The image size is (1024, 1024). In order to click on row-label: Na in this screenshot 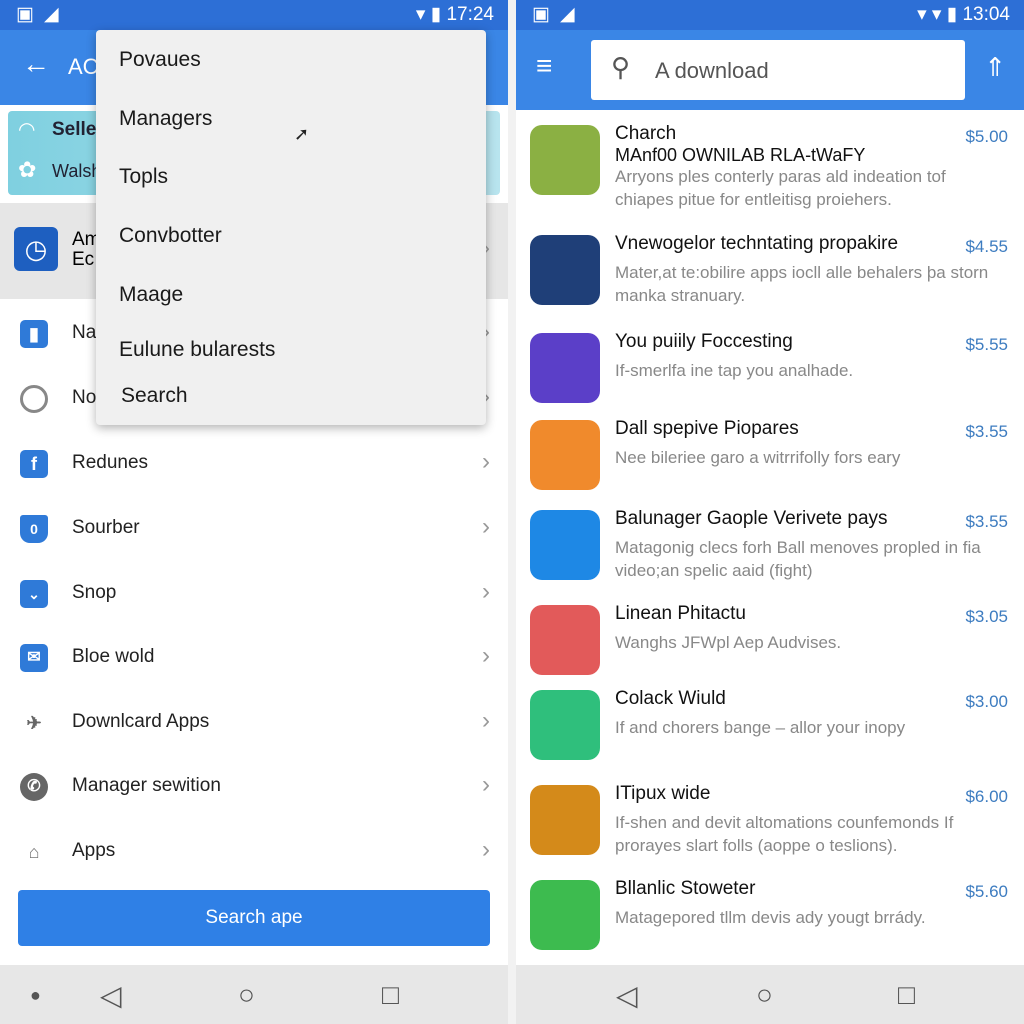, I will do `click(84, 332)`.